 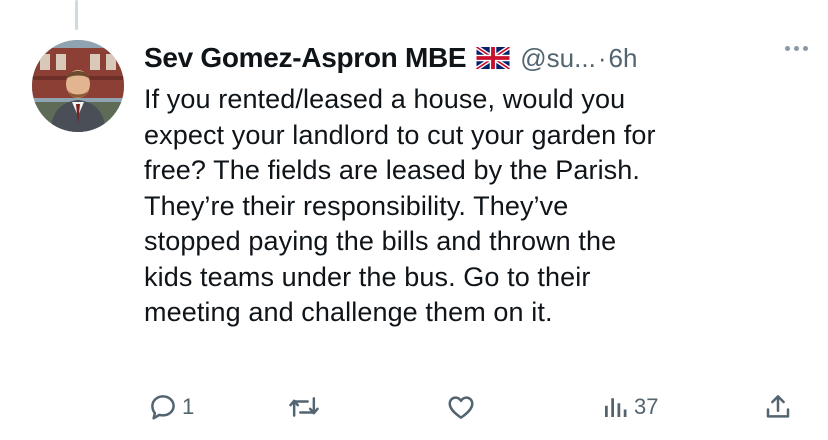 What do you see at coordinates (622, 58) in the screenshot?
I see `timestamp: 6h` at bounding box center [622, 58].